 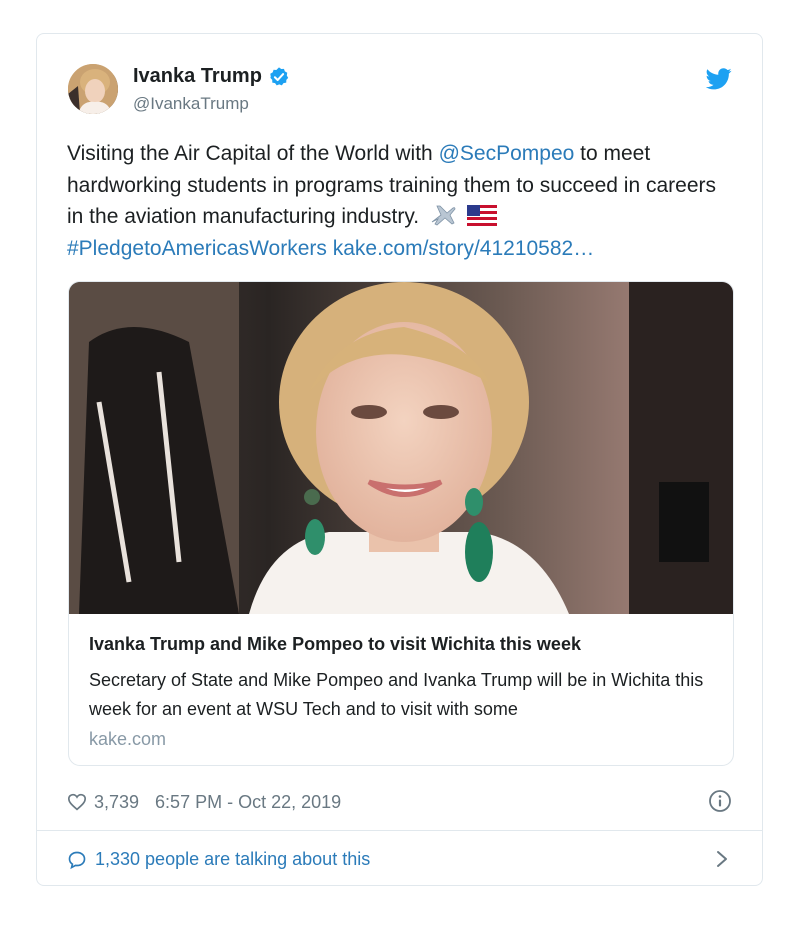 I want to click on tweet-timestamp: 6:57 PM - Oct 22, 2019, so click(x=248, y=802).